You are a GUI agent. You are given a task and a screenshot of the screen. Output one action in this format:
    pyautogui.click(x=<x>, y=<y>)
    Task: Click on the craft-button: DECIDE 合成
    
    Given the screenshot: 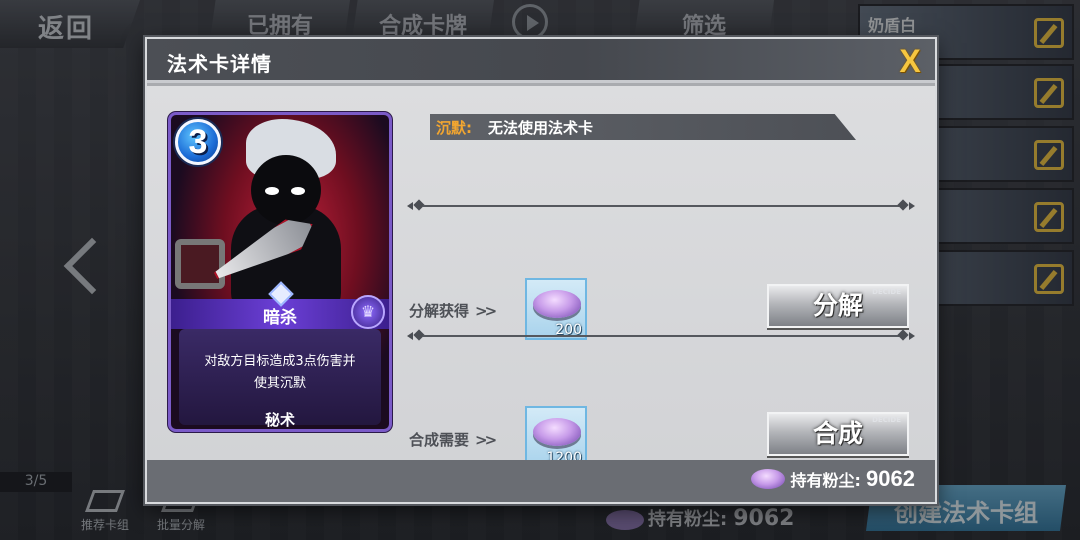 What is the action you would take?
    pyautogui.click(x=838, y=434)
    